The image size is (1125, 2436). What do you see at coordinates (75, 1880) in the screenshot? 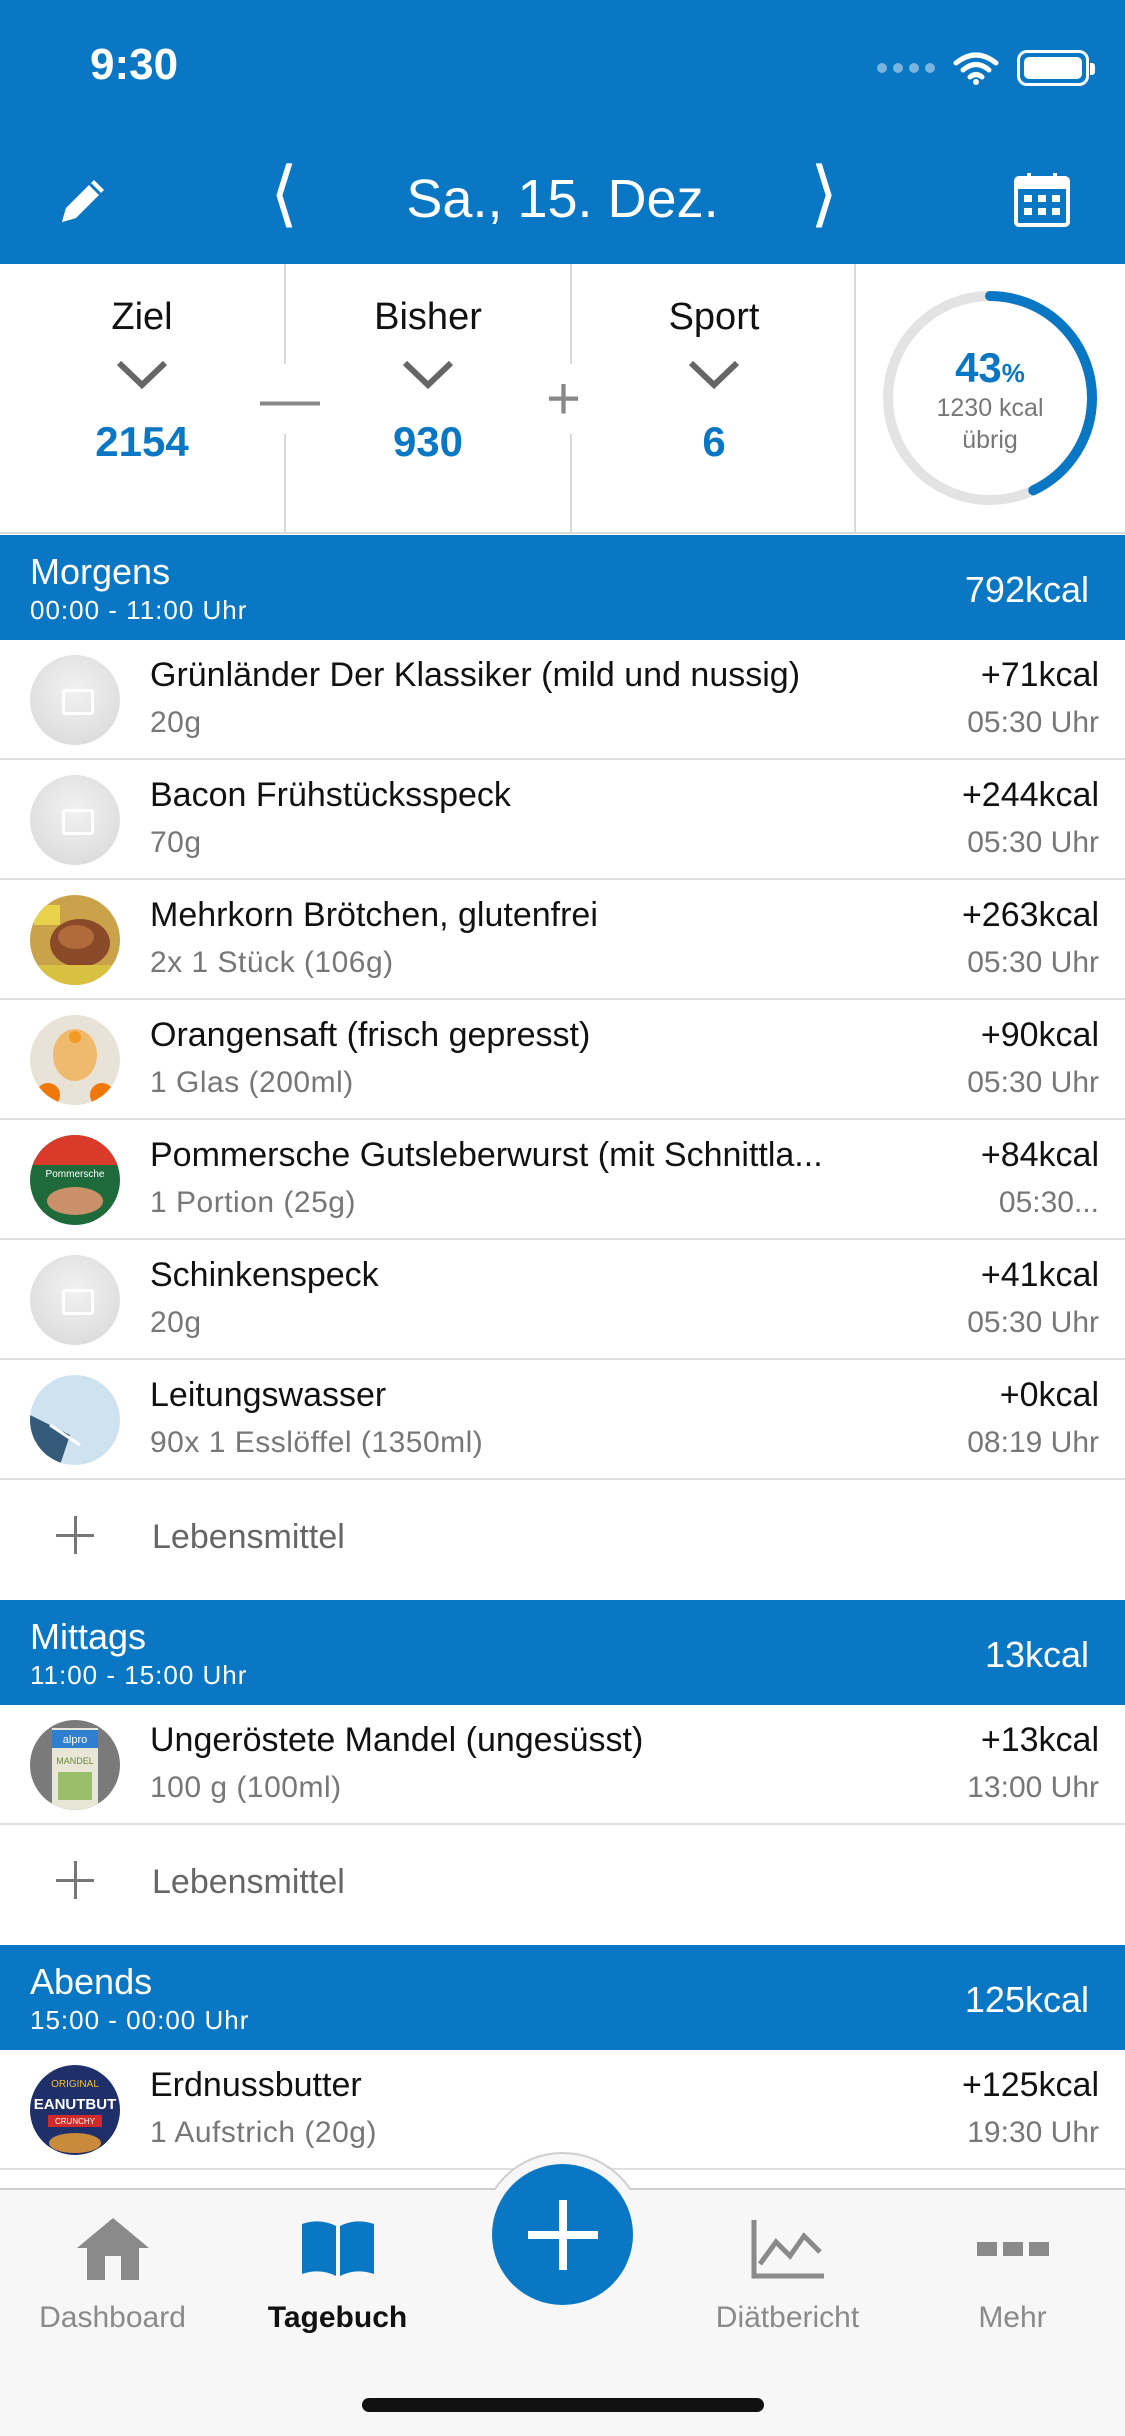
I see `plus-icon` at bounding box center [75, 1880].